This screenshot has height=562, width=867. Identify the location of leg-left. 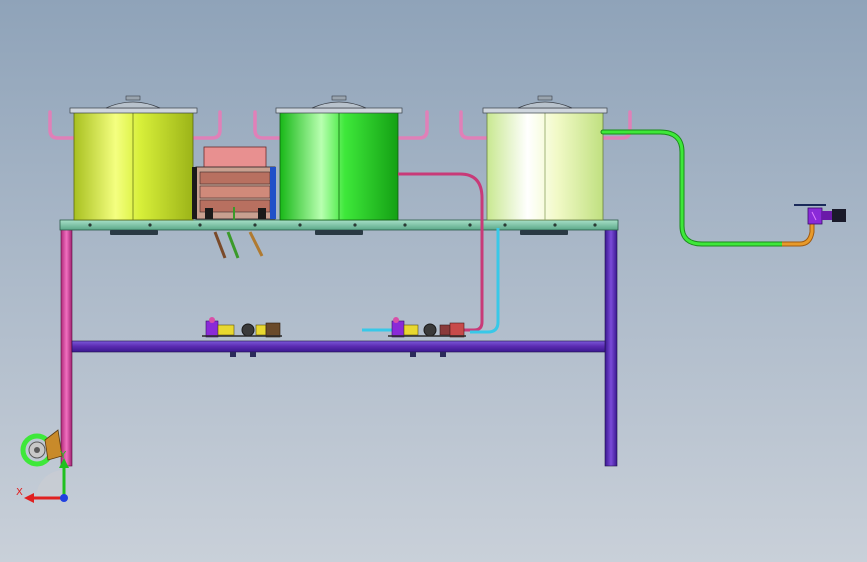
(66, 347).